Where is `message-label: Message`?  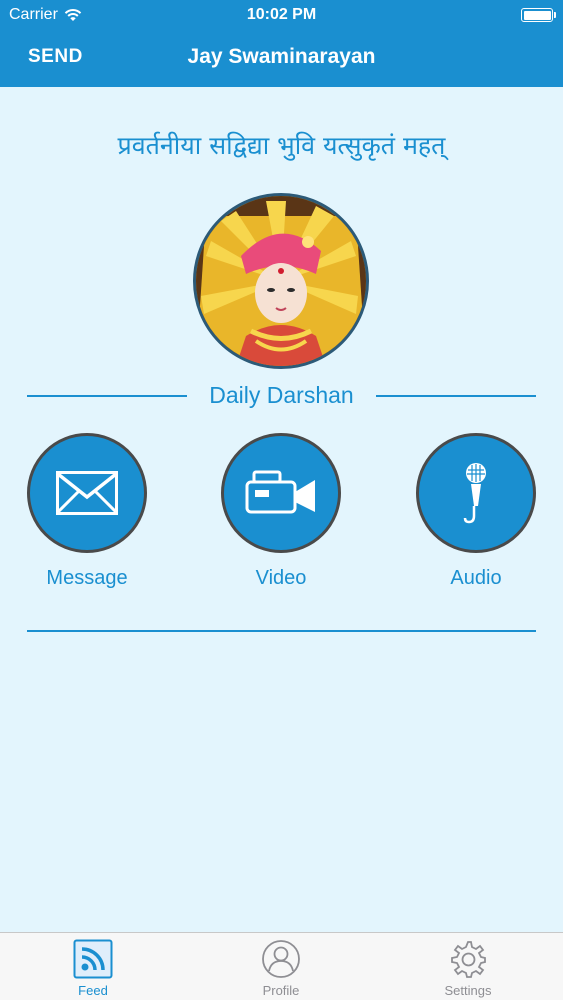
message-label: Message is located at coordinates (87, 578).